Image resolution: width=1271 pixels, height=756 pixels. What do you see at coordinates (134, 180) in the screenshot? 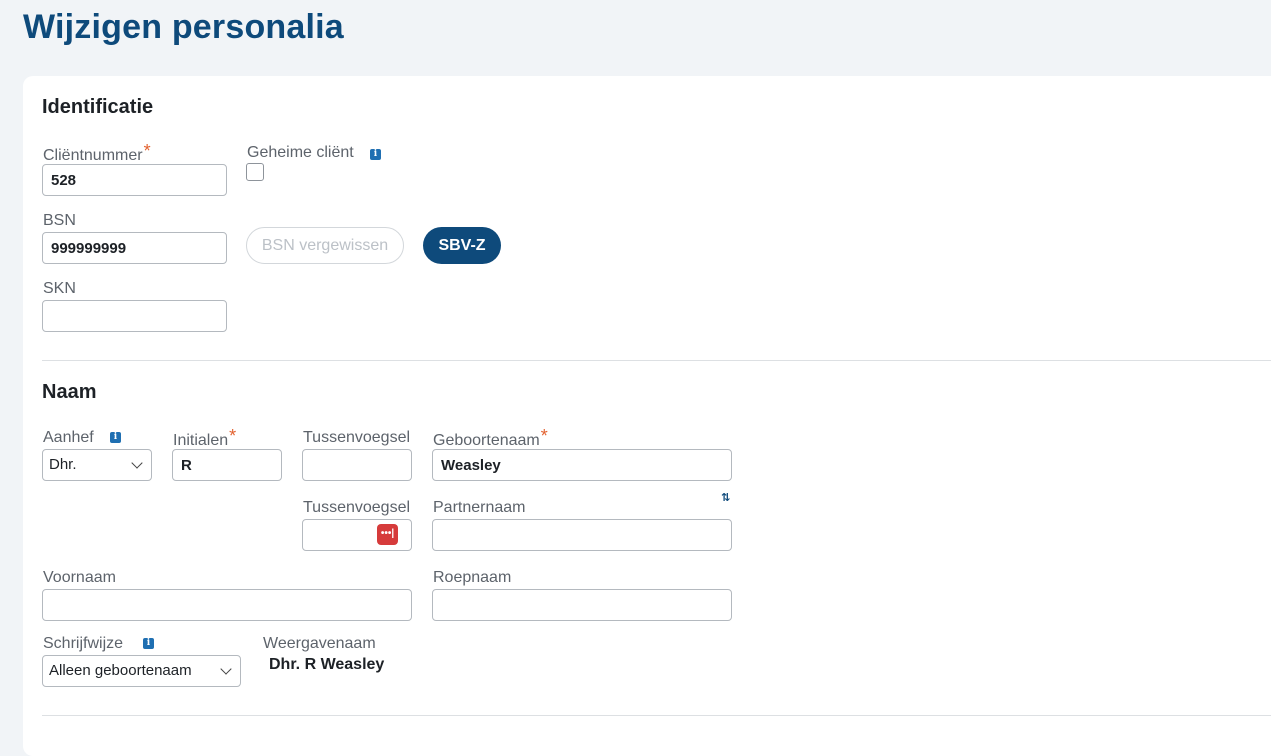
I see `clientnummer-input` at bounding box center [134, 180].